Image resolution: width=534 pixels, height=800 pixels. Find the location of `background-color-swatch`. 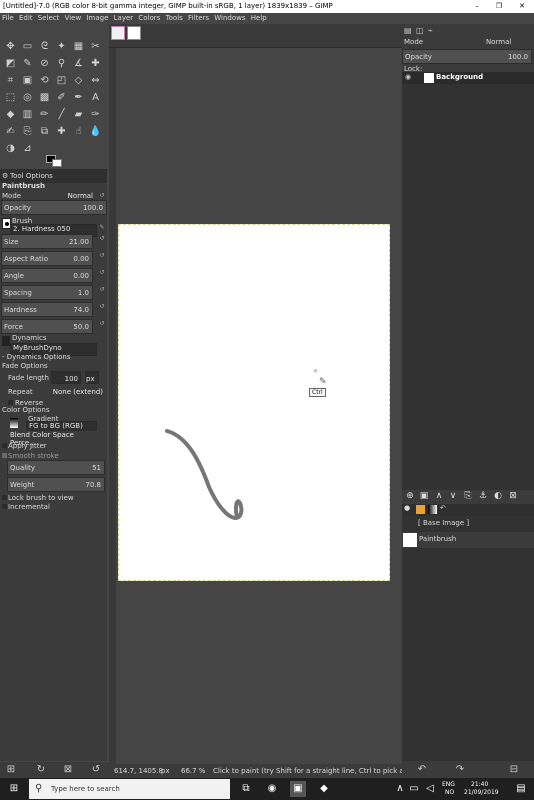

background-color-swatch is located at coordinates (57, 163).